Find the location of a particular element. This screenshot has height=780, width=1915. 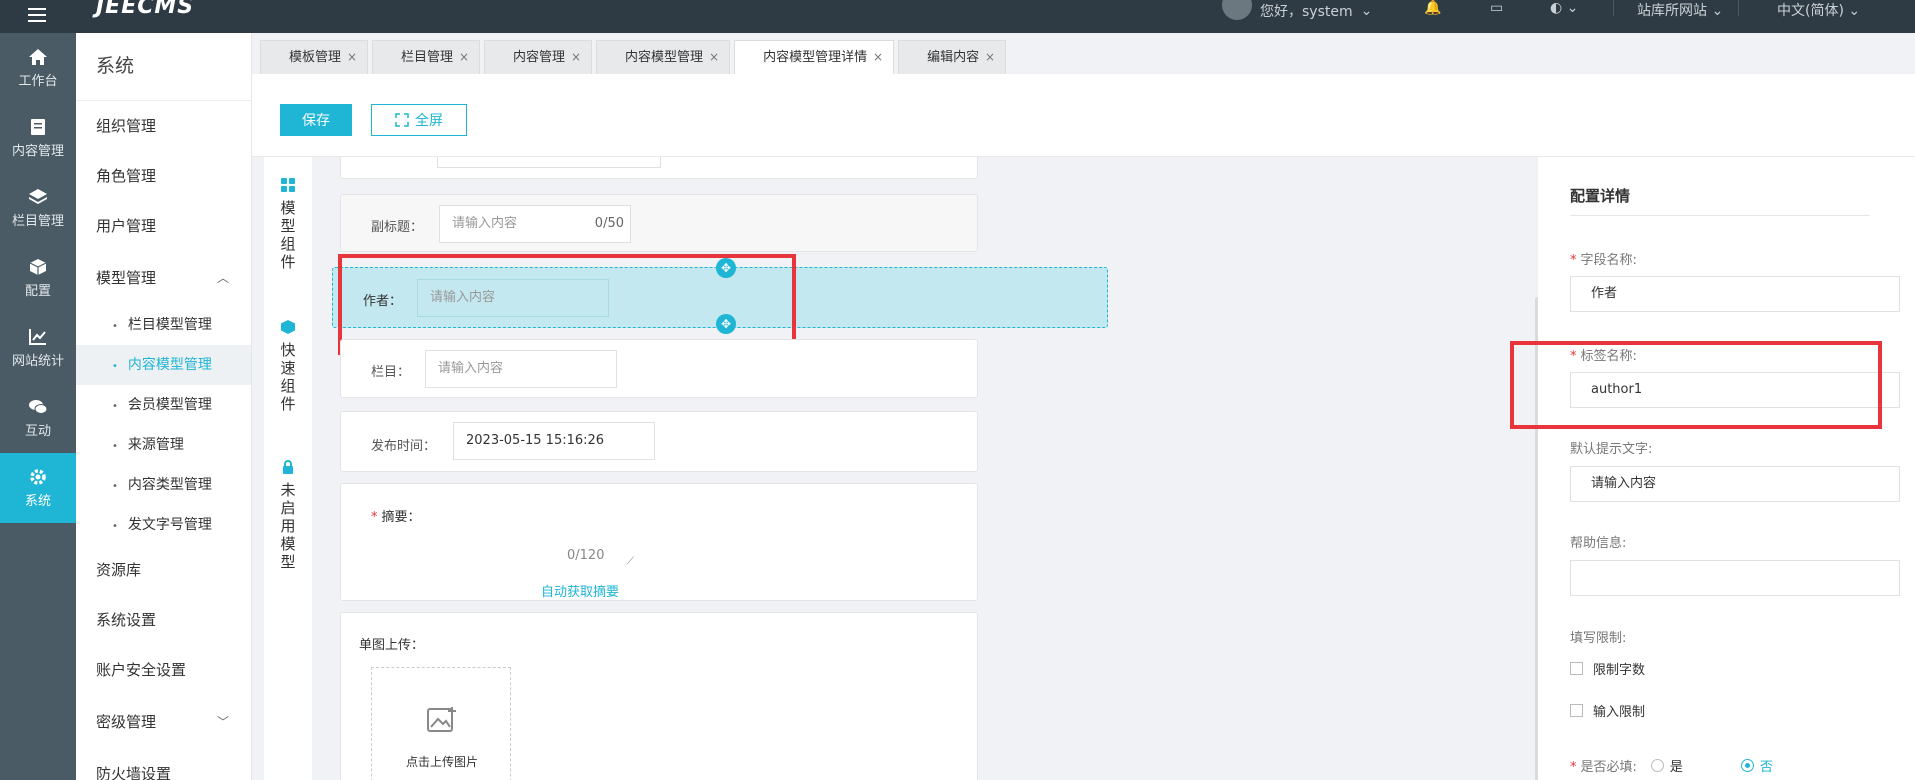

tab-edit-content: 编辑内容 × is located at coordinates (952, 57).